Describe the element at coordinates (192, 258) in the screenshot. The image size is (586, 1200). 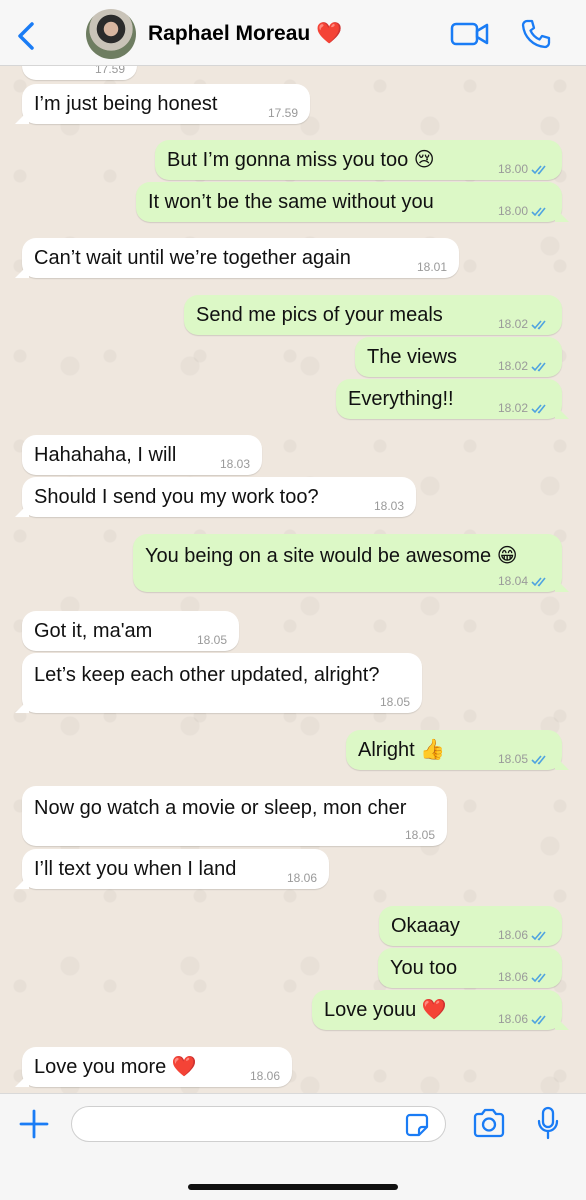
I see `message-text: Can’t wait until we’re together again` at that location.